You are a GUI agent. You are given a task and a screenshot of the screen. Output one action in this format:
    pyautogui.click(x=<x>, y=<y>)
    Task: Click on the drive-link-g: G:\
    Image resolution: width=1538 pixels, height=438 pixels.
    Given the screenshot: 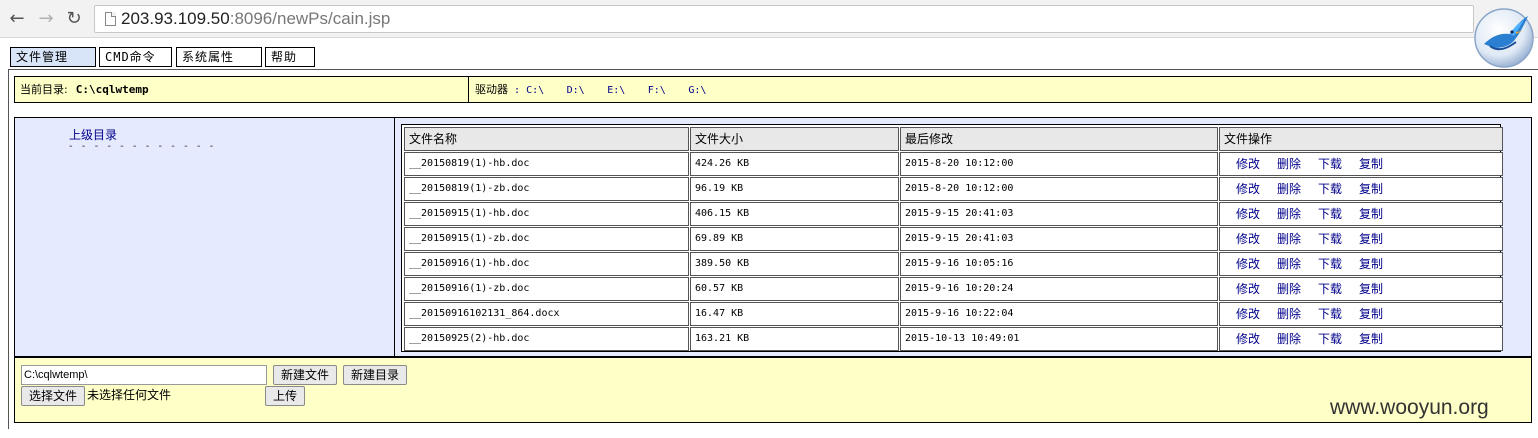 What is the action you would take?
    pyautogui.click(x=697, y=90)
    